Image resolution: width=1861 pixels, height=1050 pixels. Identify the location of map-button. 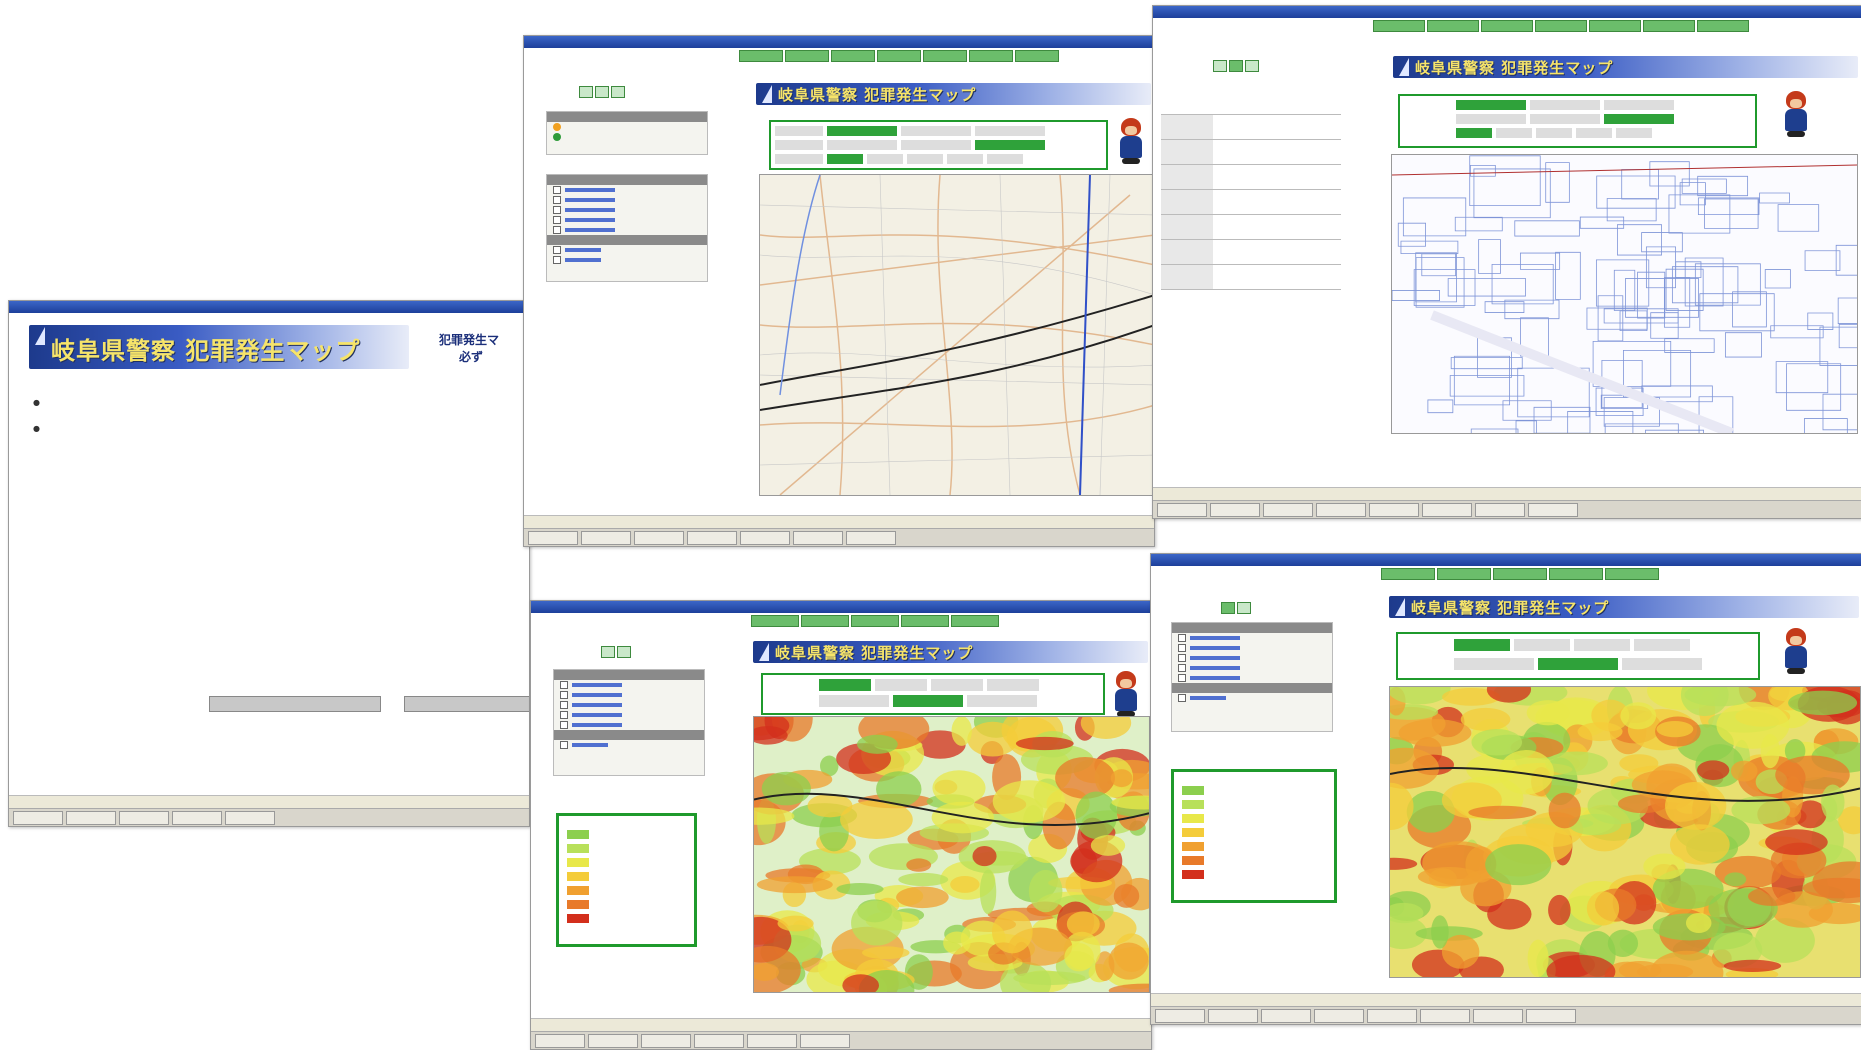
(466, 704).